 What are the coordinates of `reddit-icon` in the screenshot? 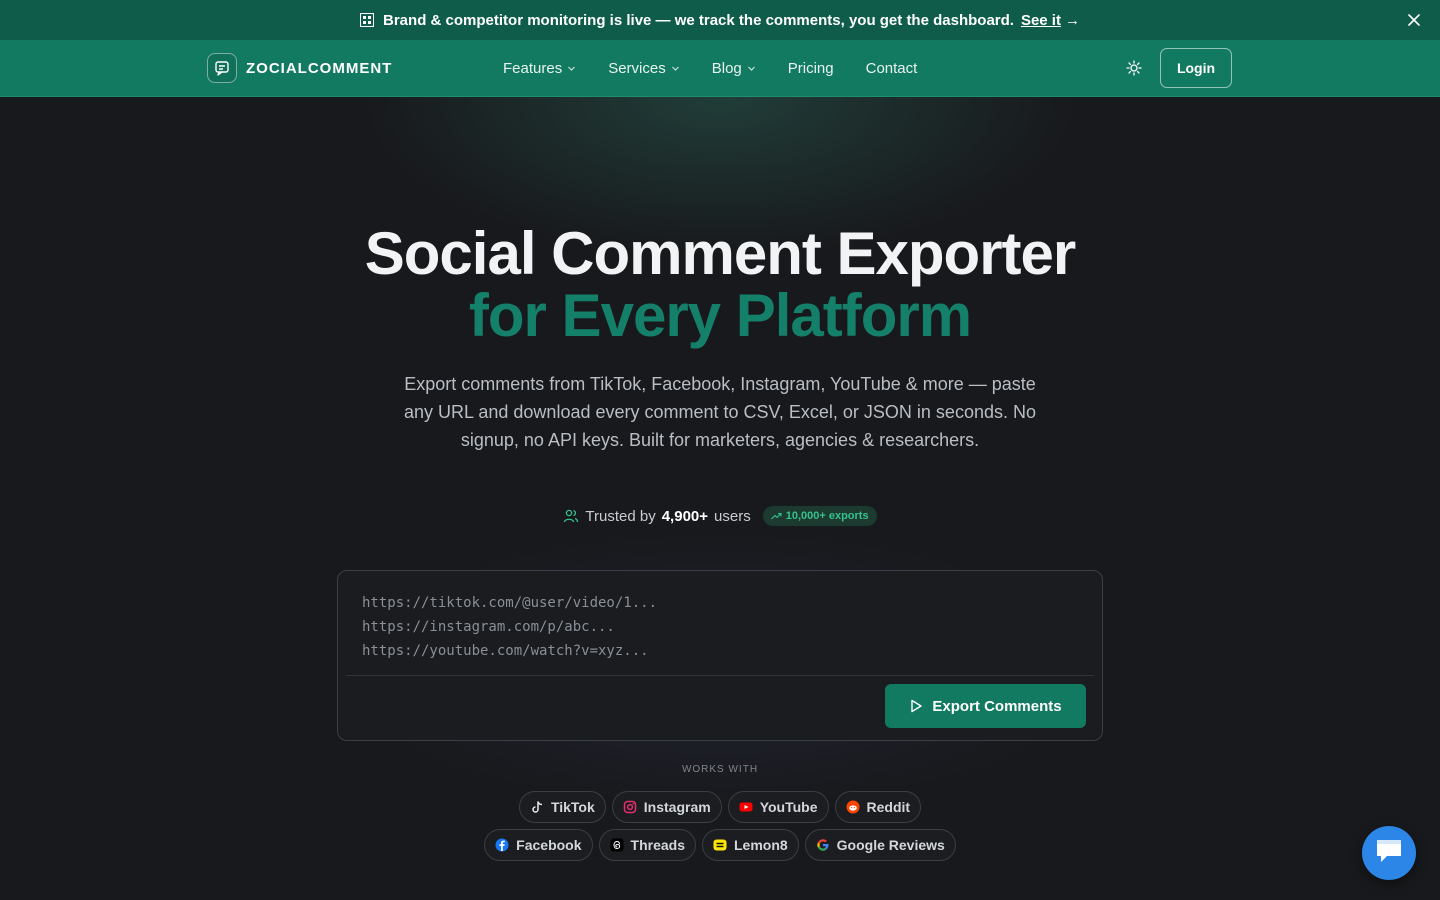 It's located at (853, 807).